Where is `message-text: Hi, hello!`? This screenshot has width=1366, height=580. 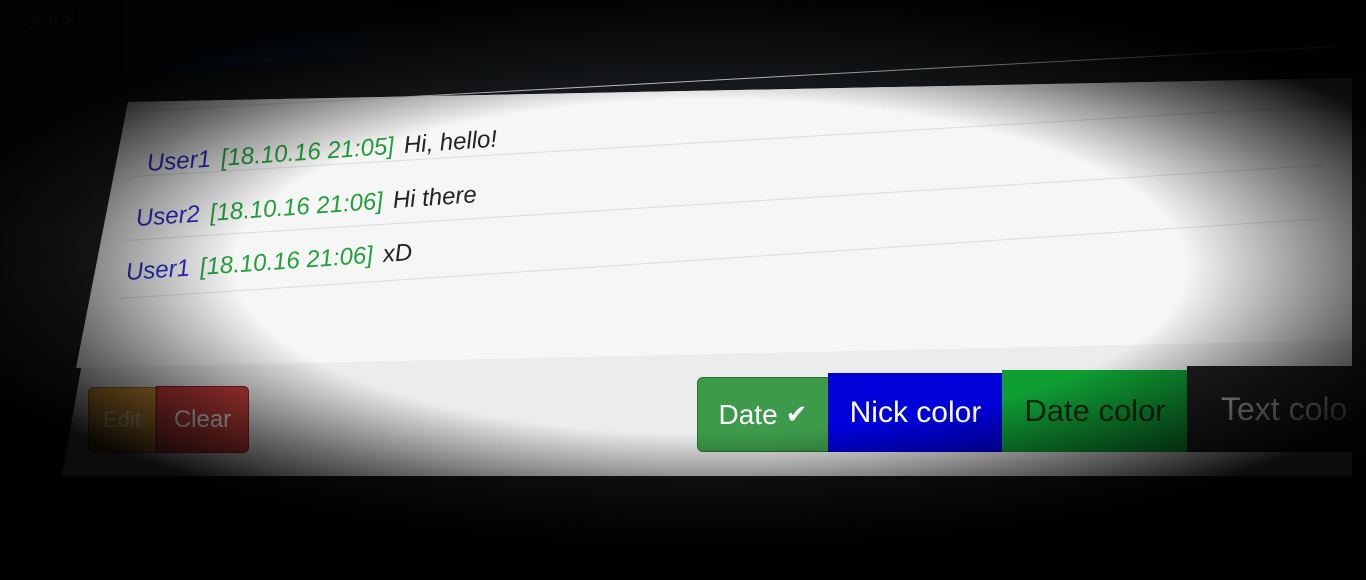
message-text: Hi, hello! is located at coordinates (450, 142).